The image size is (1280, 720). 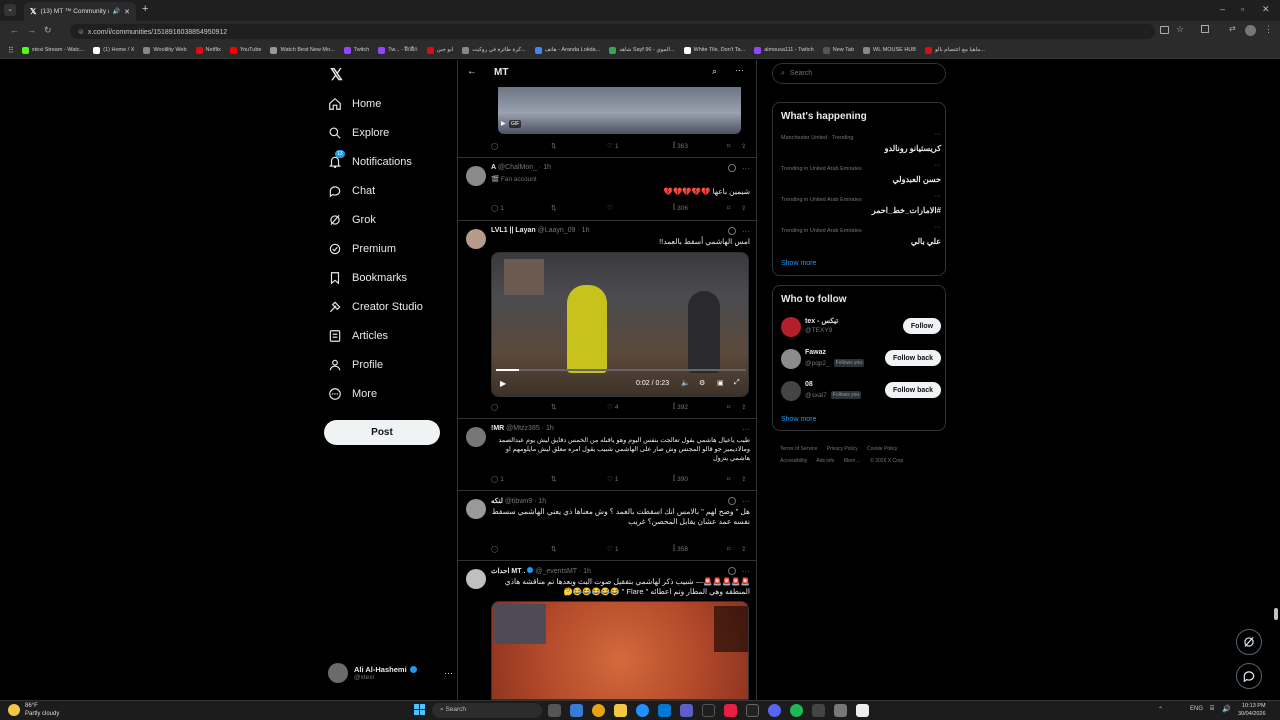 What do you see at coordinates (861, 359) in the screenshot?
I see `follow-suggestion: Fawaz @pqp2_ Follows you Follow back` at bounding box center [861, 359].